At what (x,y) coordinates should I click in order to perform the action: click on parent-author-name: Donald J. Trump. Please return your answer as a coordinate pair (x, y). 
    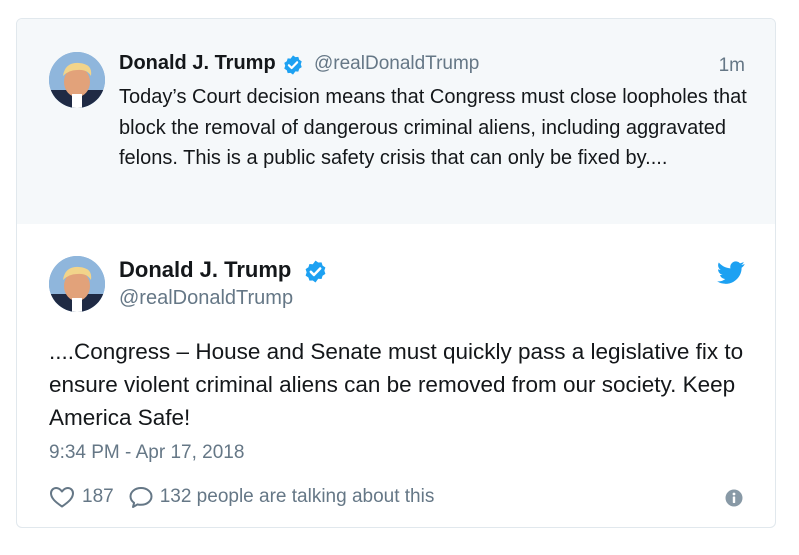
    Looking at the image, I should click on (197, 63).